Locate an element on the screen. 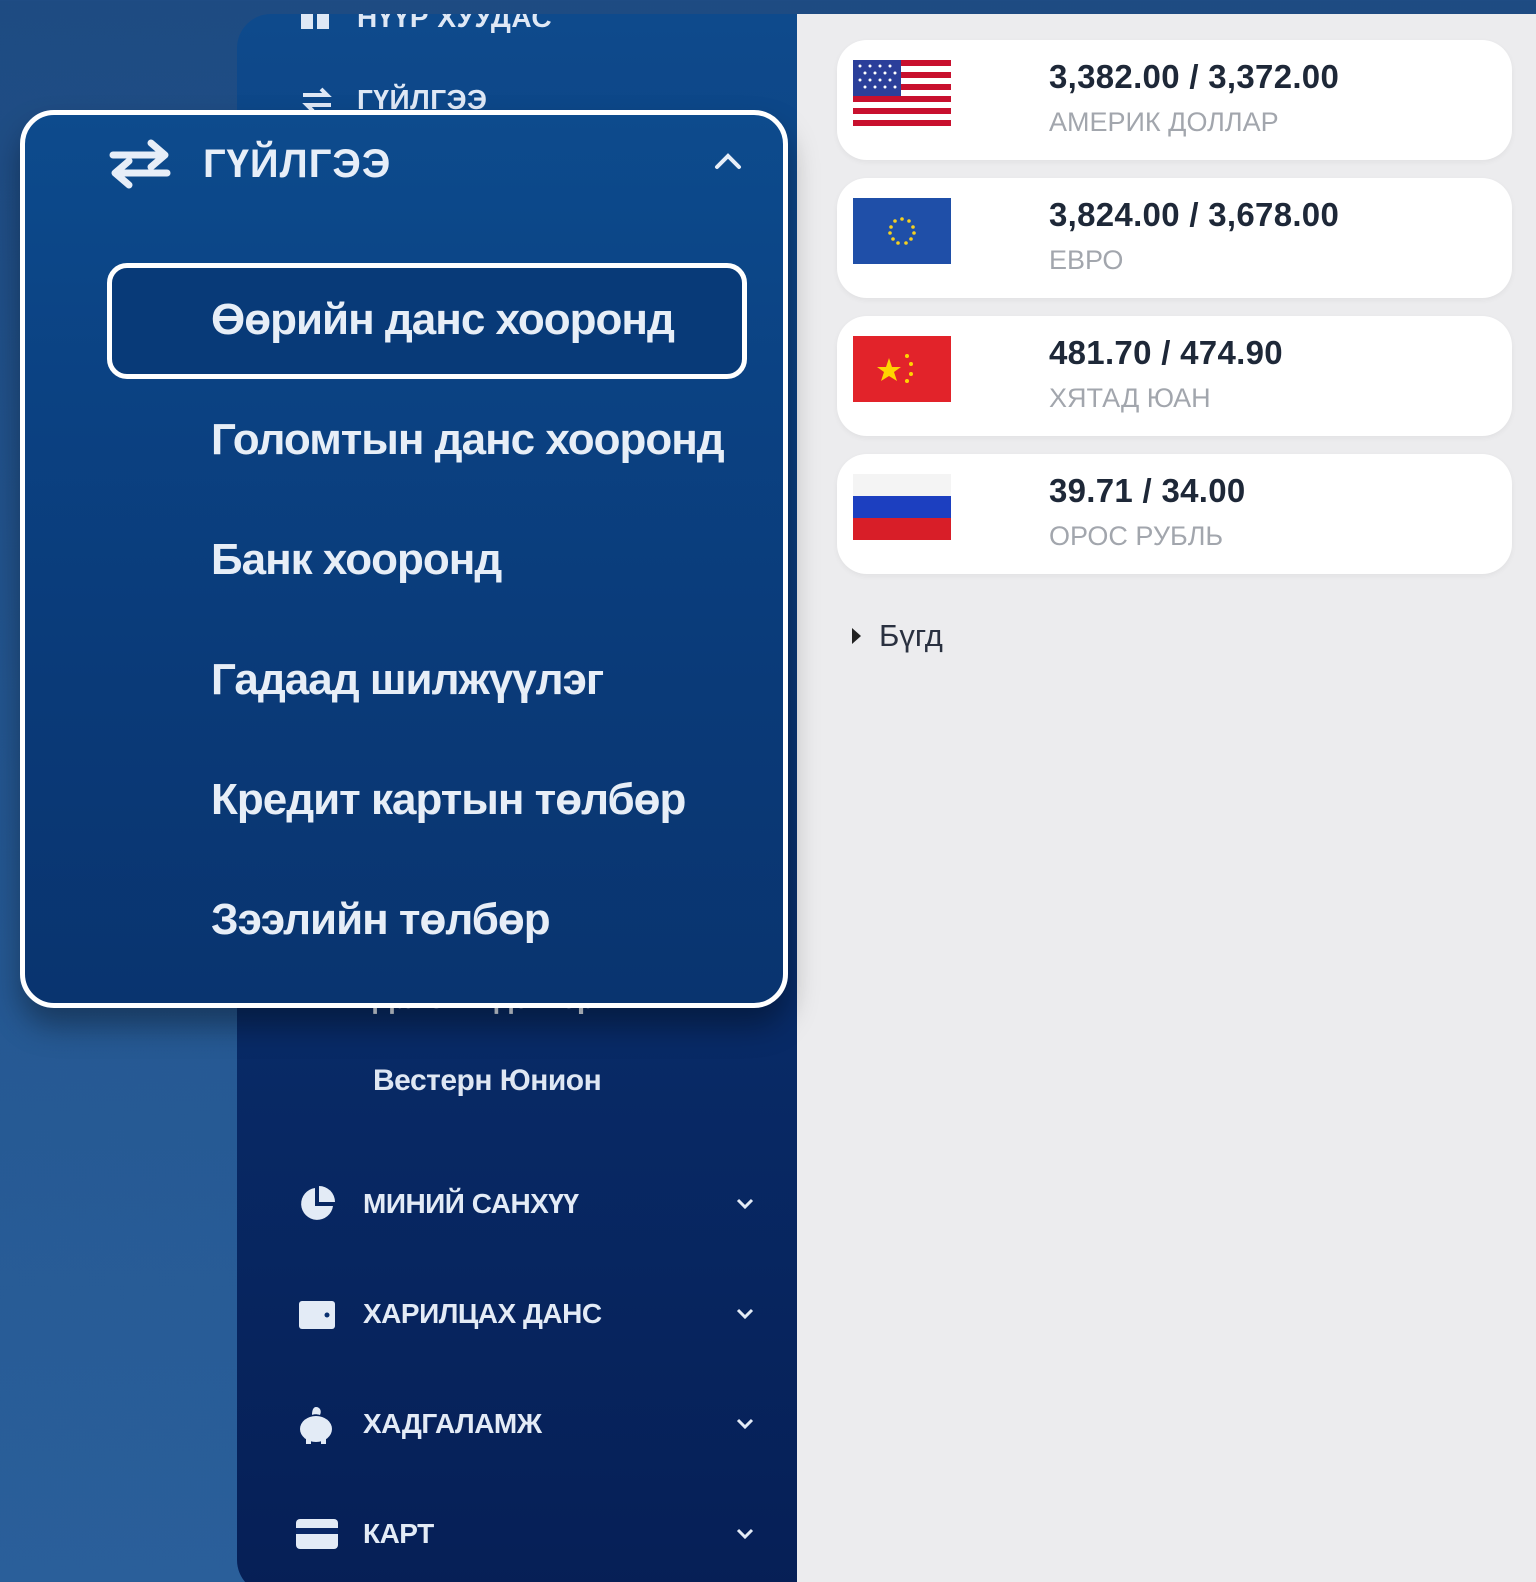 Image resolution: width=1536 pixels, height=1582 pixels. rate-value: 39.71 / 34.00 is located at coordinates (1147, 490).